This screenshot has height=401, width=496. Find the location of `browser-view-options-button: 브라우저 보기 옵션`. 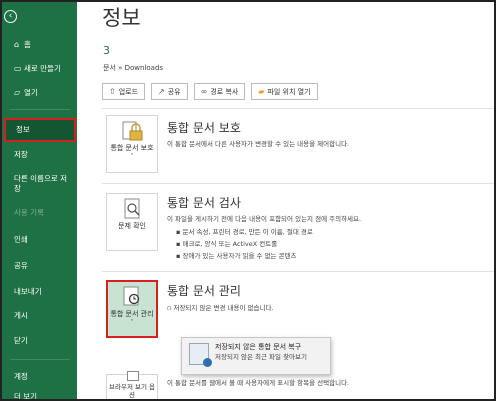

browser-view-options-button: 브라우저 보기 옵션 is located at coordinates (132, 385).